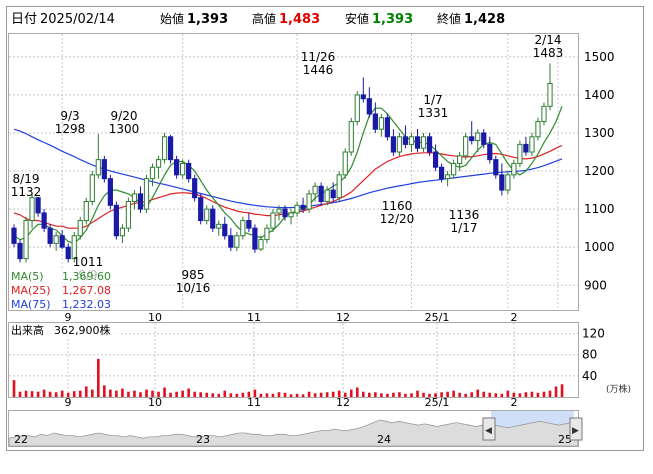 This screenshot has height=474, width=653. I want to click on date-label: 日付, so click(24, 19).